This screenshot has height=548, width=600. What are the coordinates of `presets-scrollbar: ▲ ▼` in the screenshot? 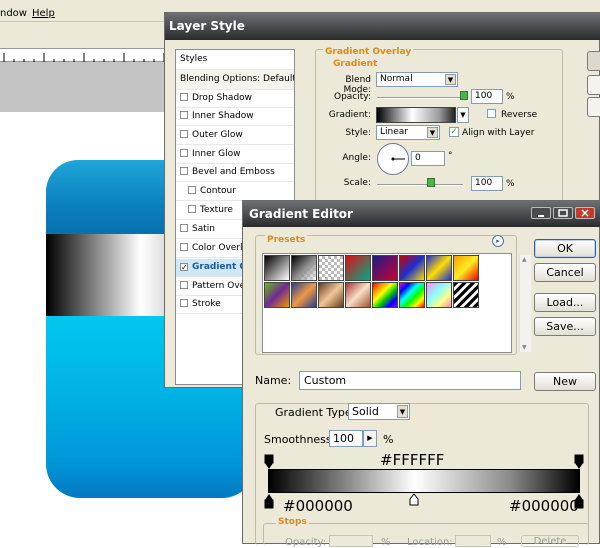 It's located at (525, 303).